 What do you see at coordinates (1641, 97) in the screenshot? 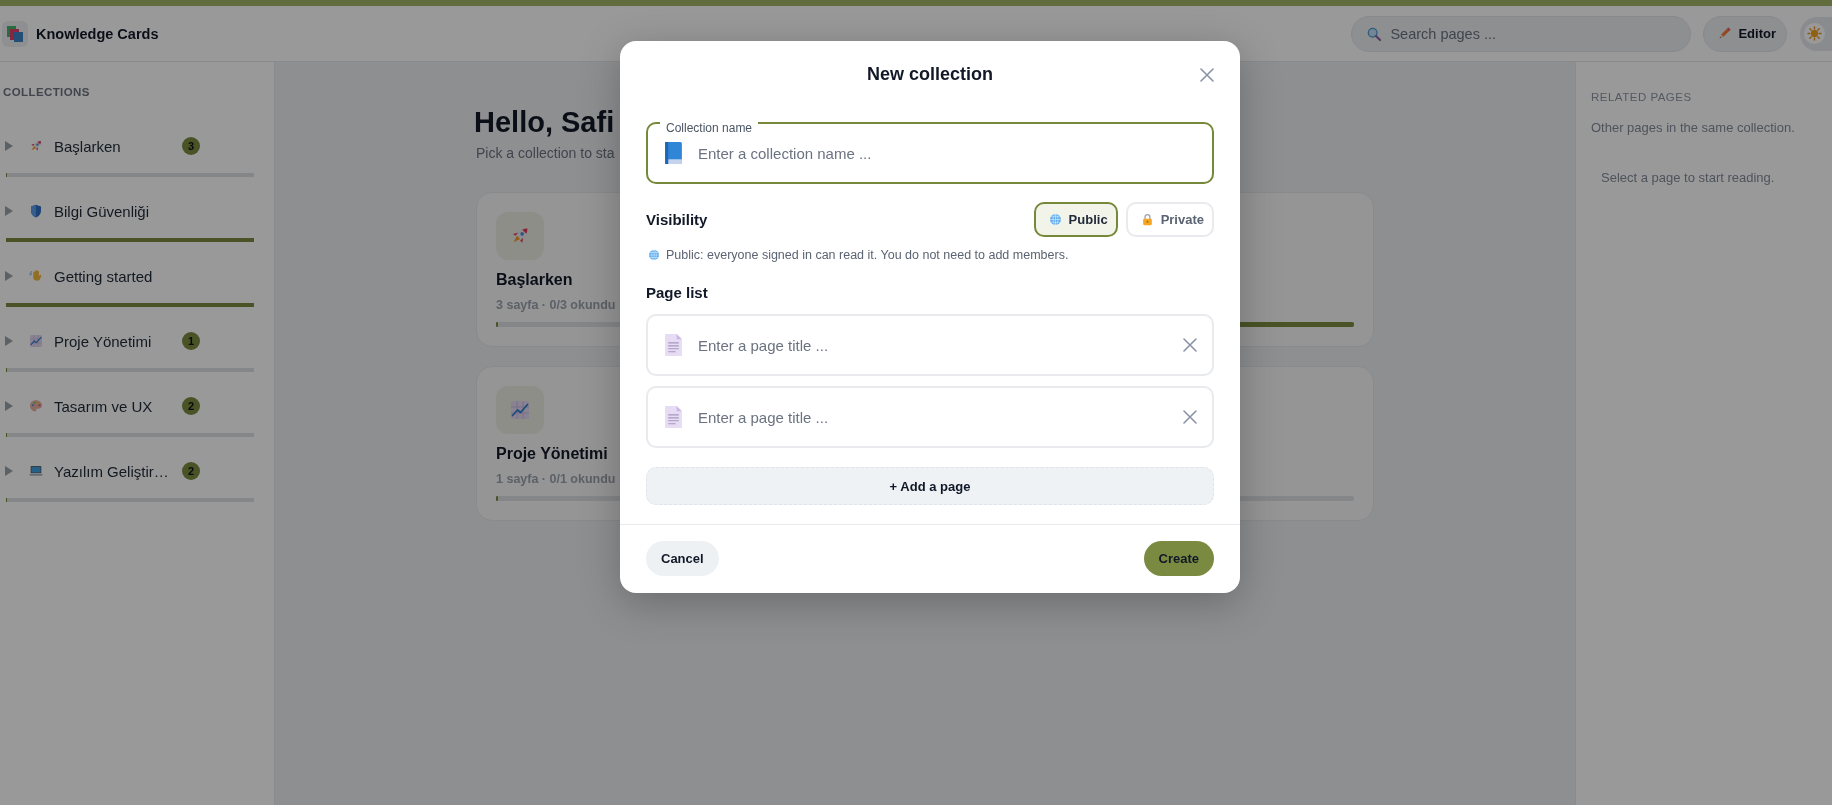
I see `related-heading: RELATED PAGES` at bounding box center [1641, 97].